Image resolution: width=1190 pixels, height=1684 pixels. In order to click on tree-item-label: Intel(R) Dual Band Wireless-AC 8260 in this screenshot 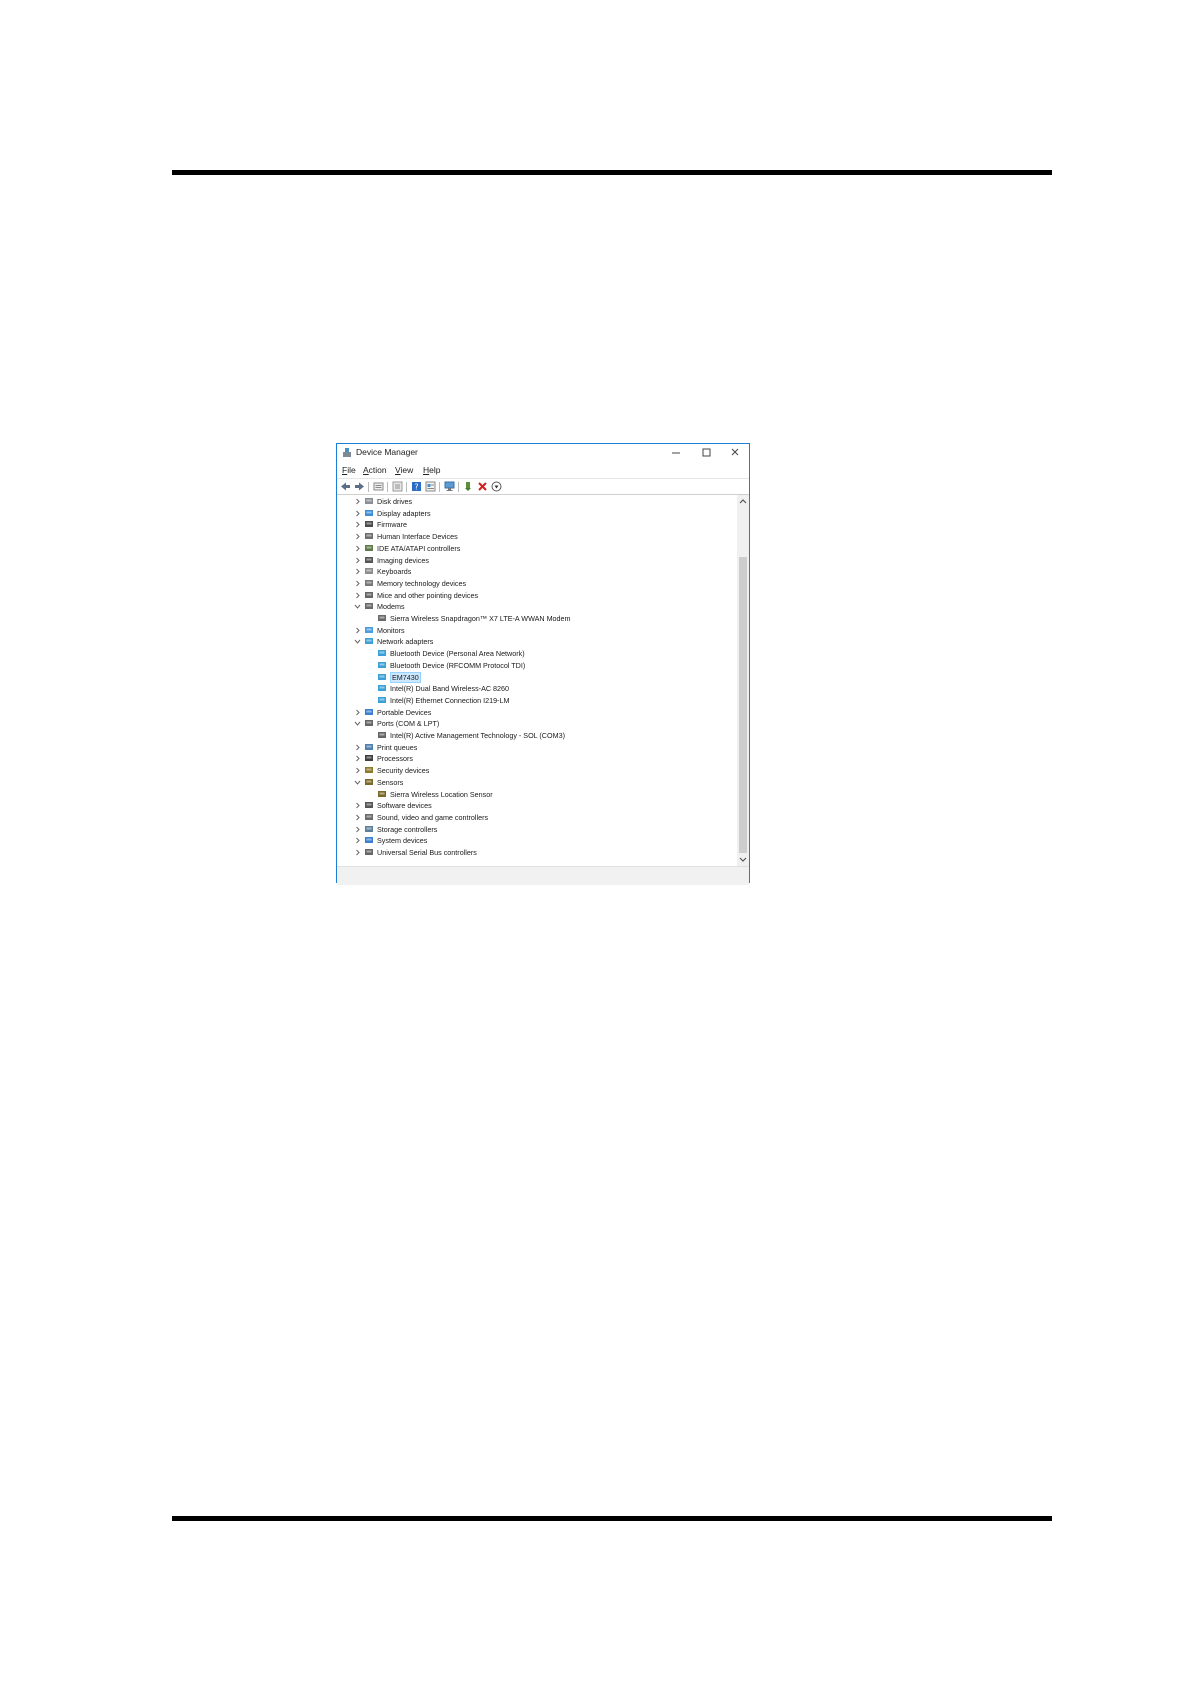, I will do `click(450, 689)`.